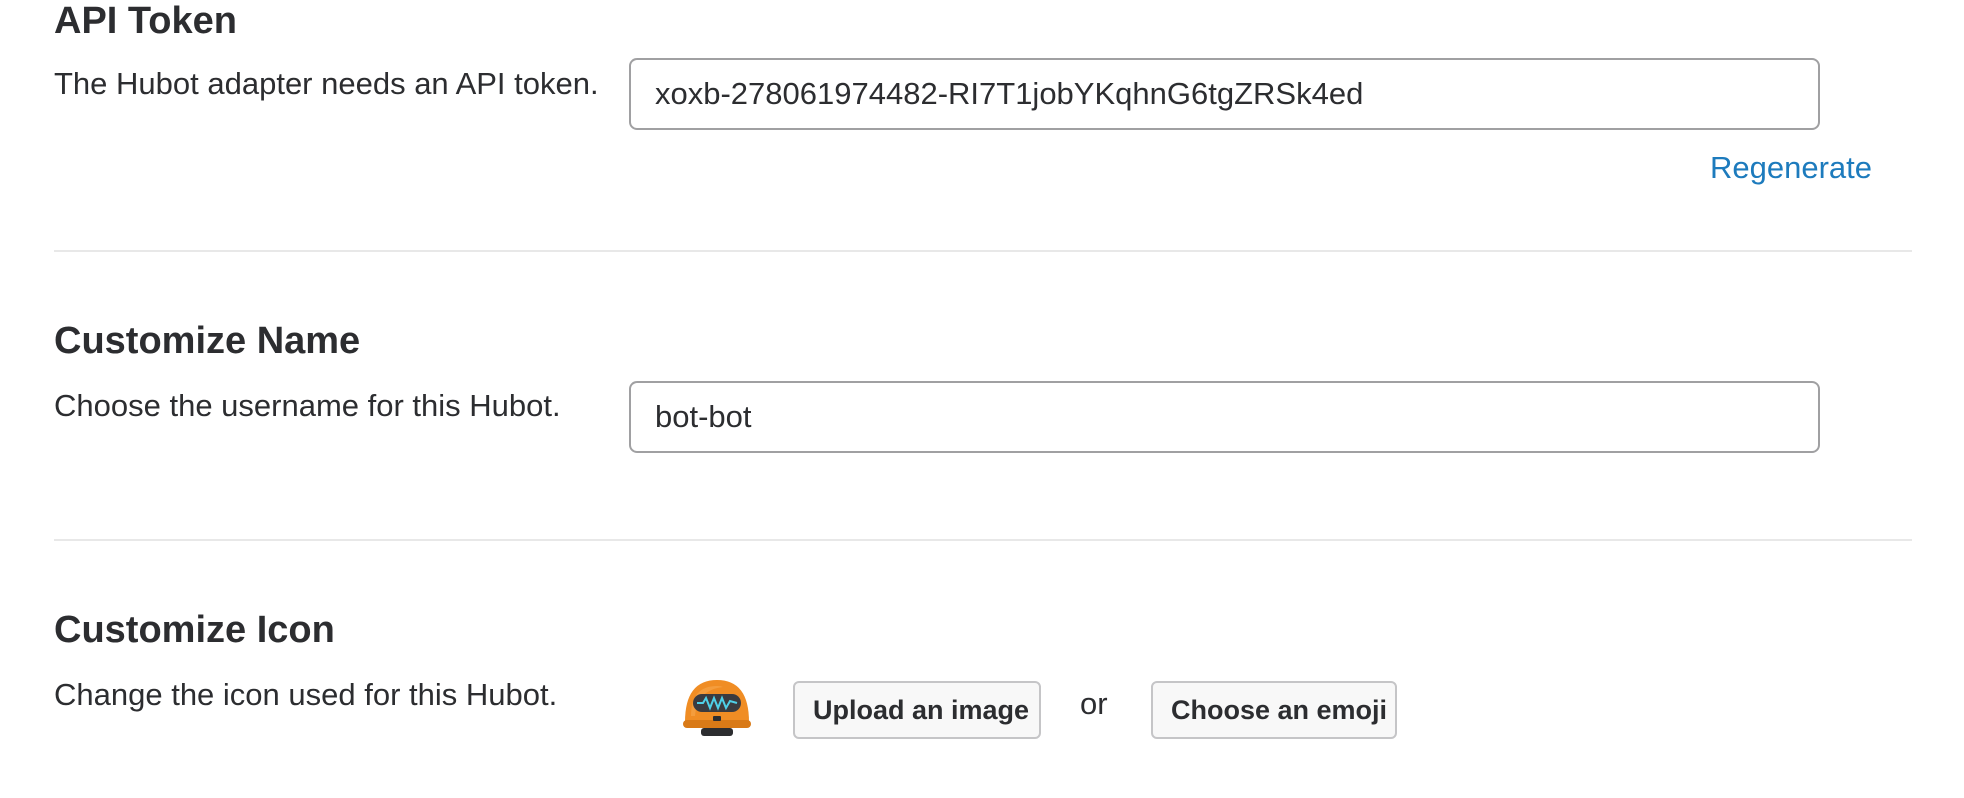 Image resolution: width=1964 pixels, height=798 pixels. I want to click on customize-icon-description: Change the icon used for this Hubot., so click(306, 694).